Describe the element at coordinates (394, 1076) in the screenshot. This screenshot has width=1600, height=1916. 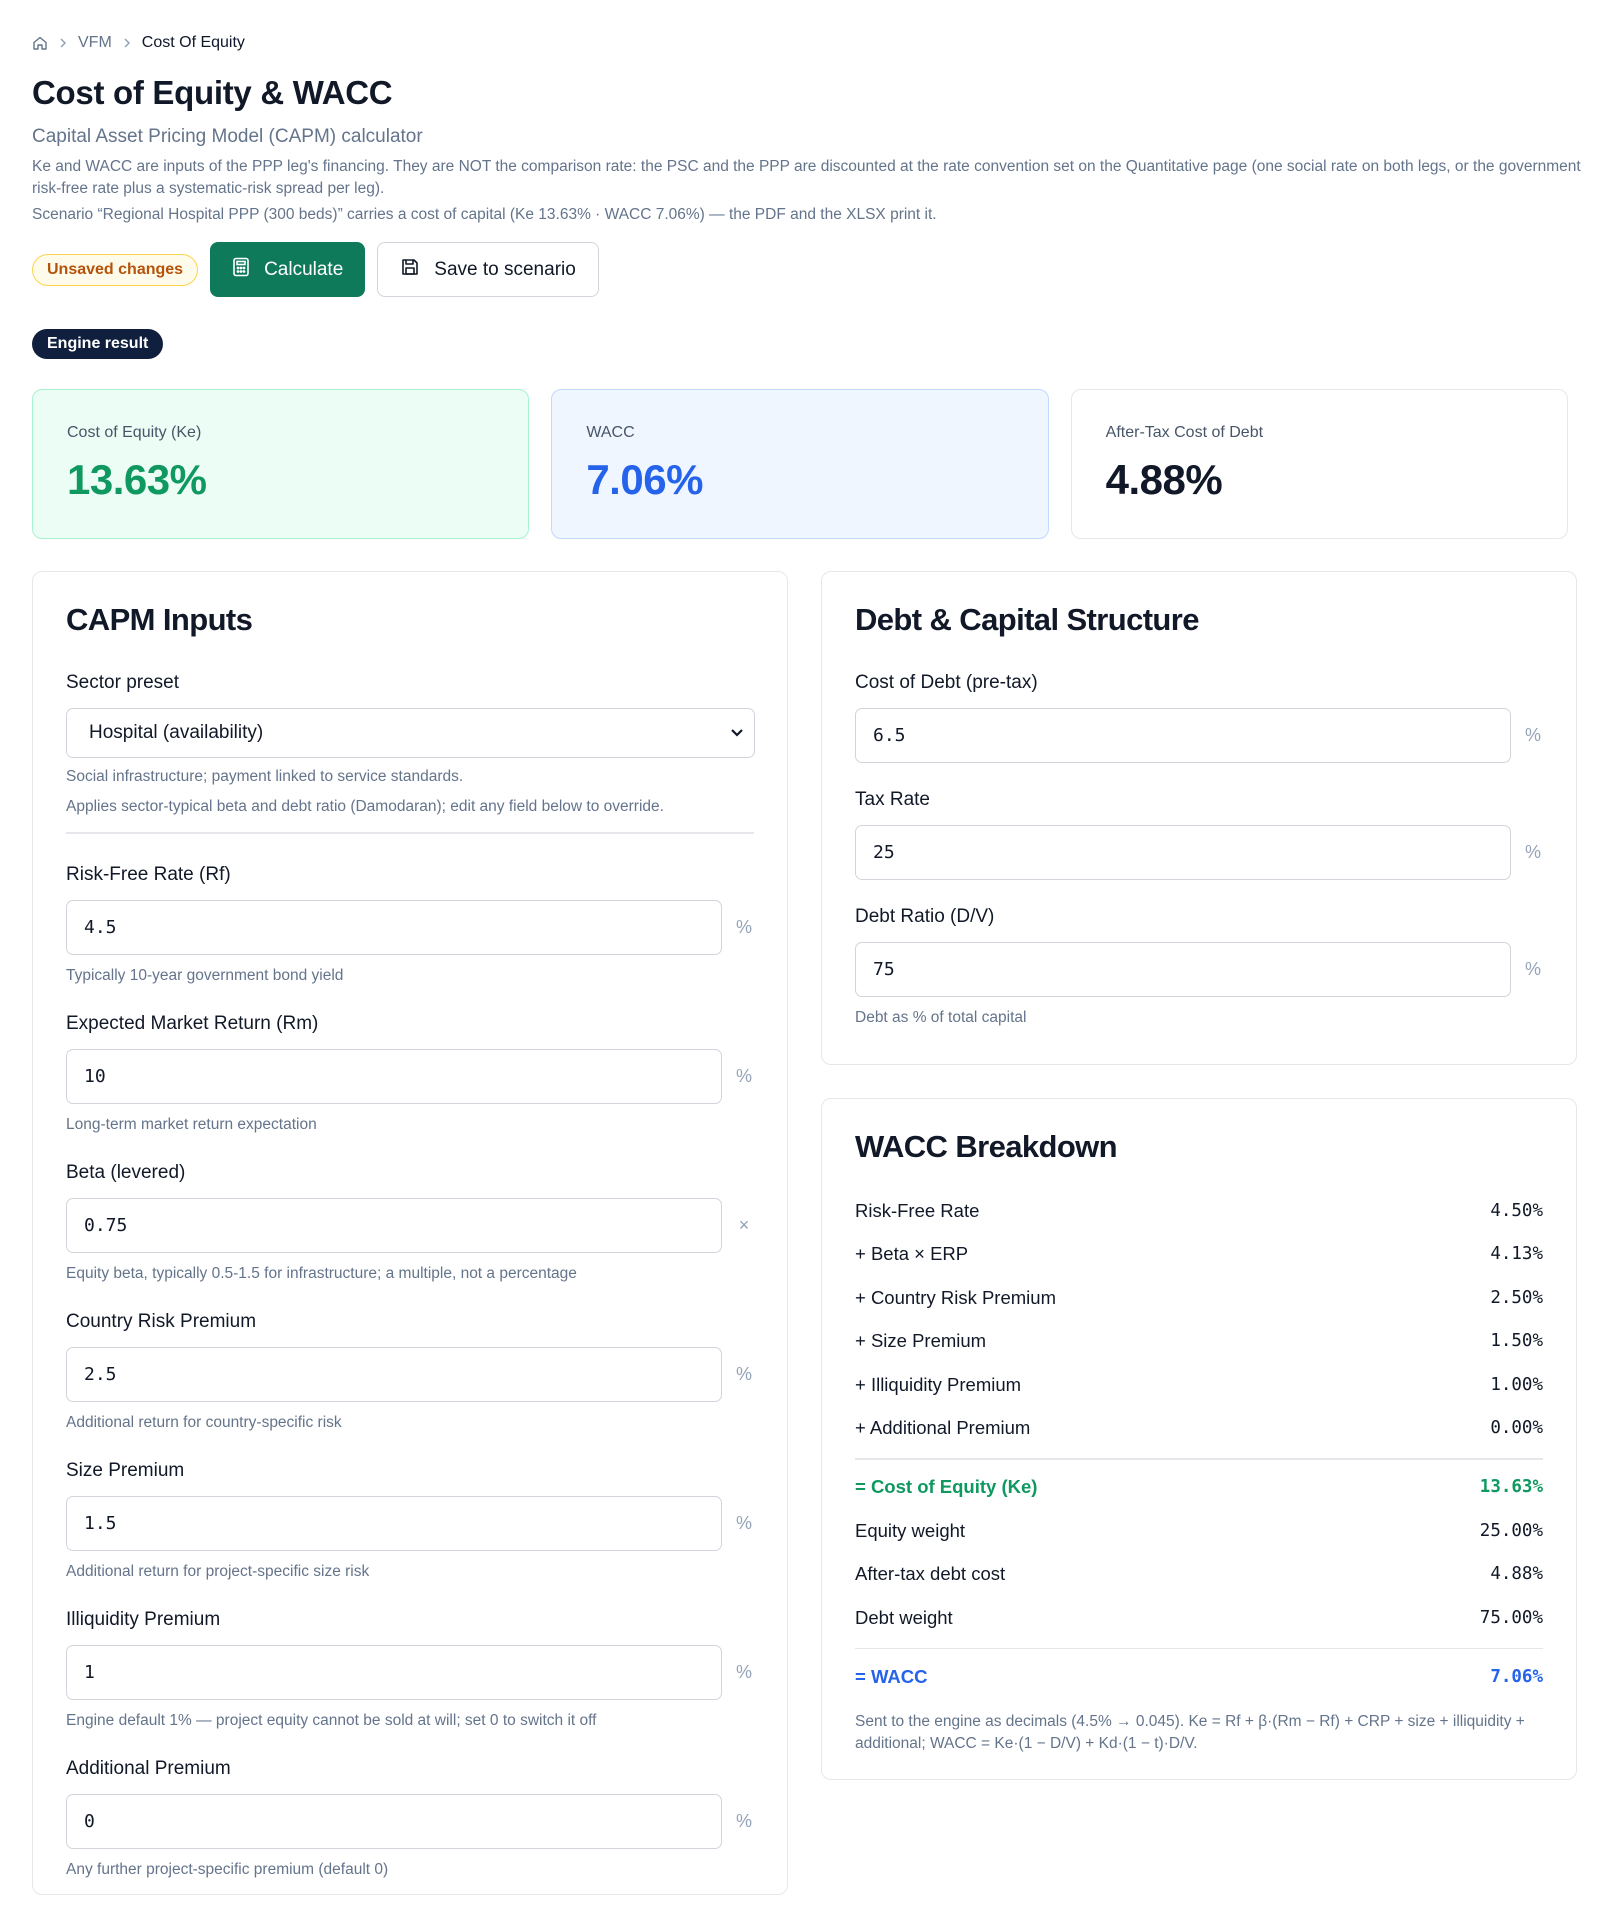
I see `rm-input: 10` at that location.